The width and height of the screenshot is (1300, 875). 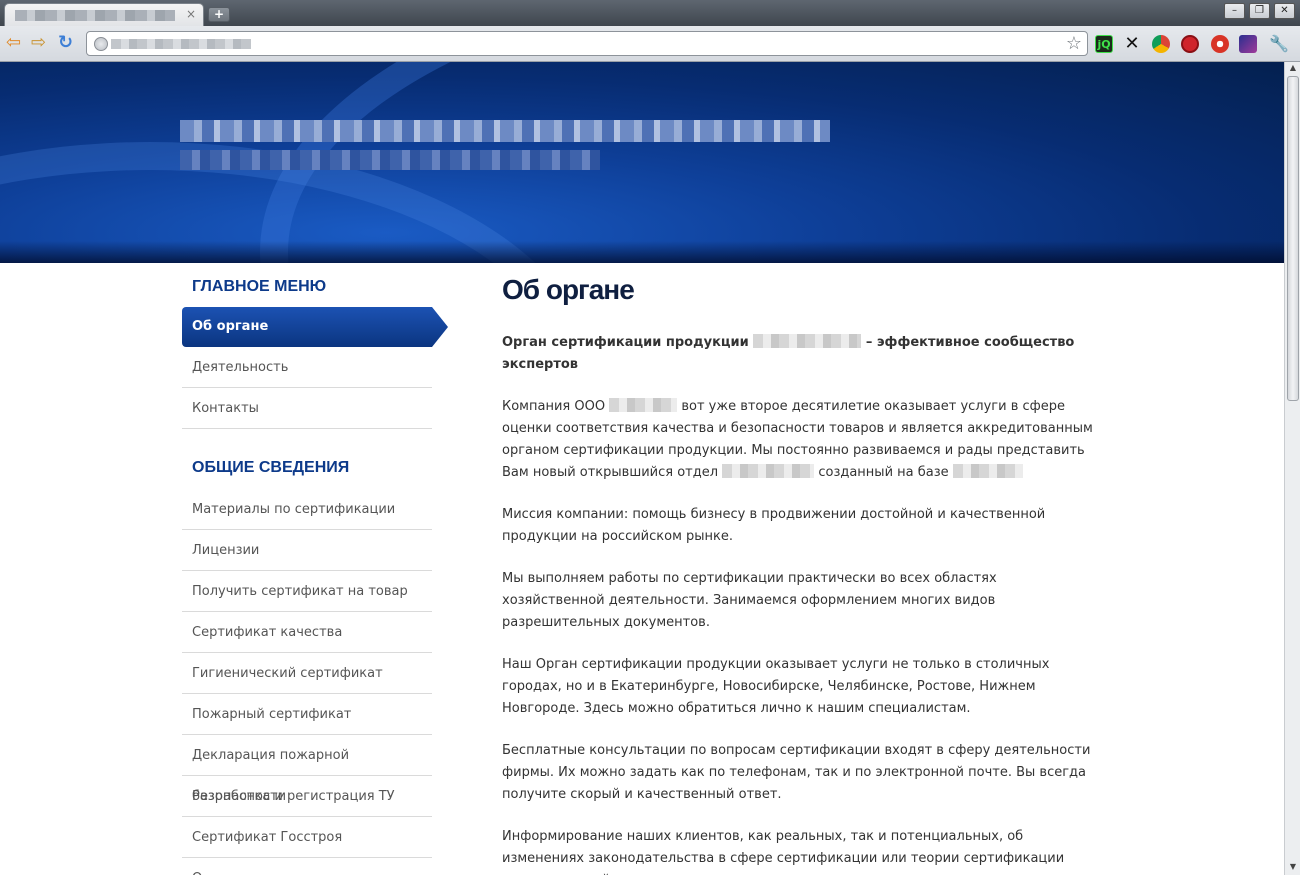 What do you see at coordinates (38, 43) in the screenshot?
I see `forward-icon: ⇨` at bounding box center [38, 43].